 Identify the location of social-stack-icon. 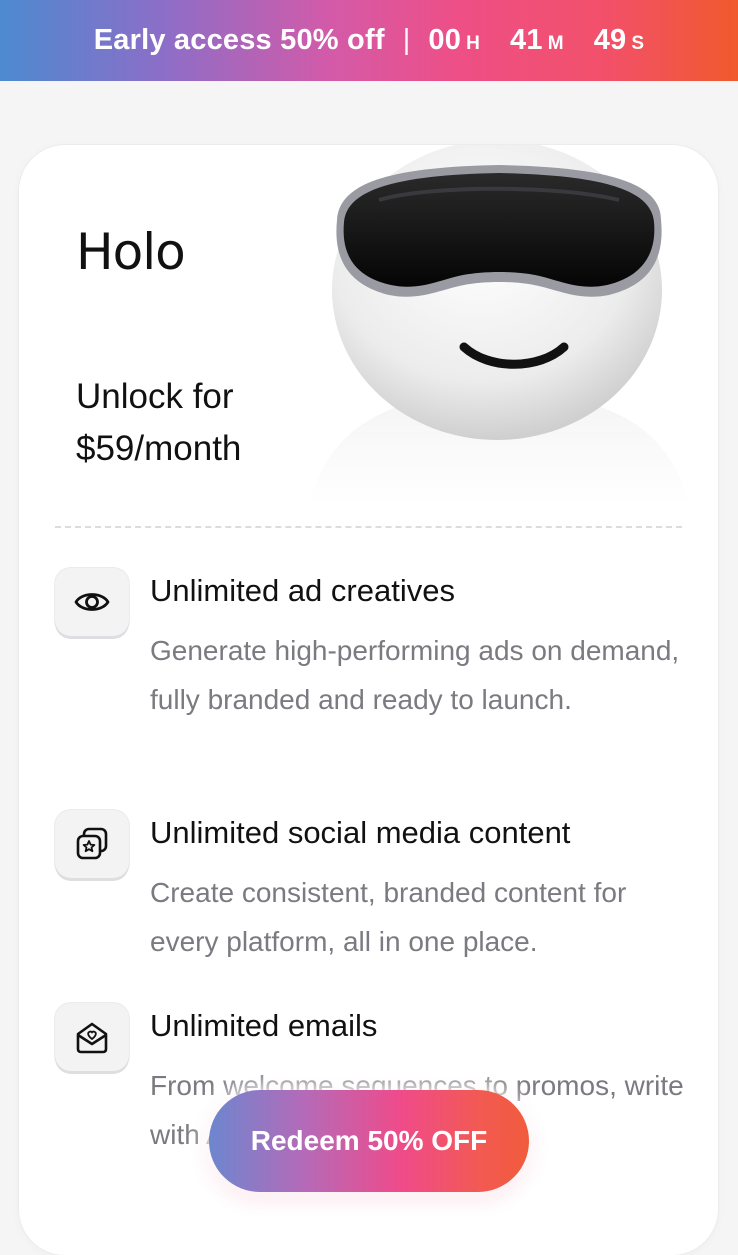
(92, 844).